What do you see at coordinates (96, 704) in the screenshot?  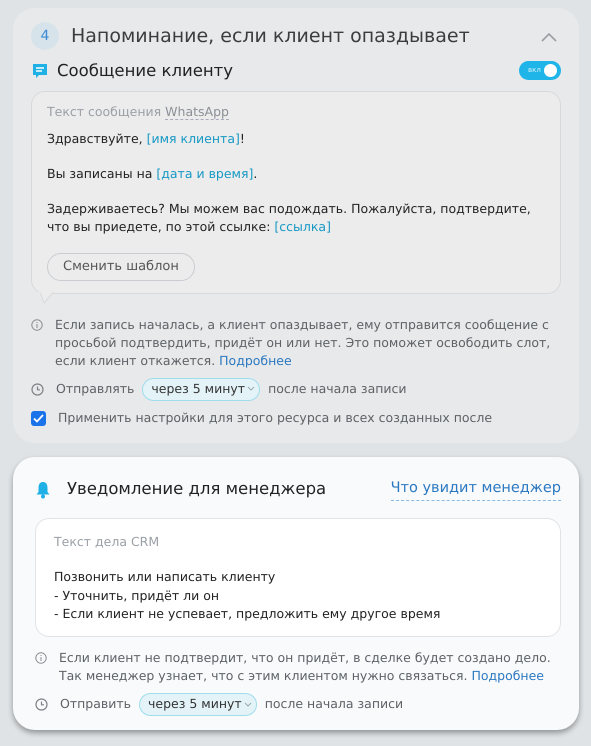 I see `schedule-label: Отправить` at bounding box center [96, 704].